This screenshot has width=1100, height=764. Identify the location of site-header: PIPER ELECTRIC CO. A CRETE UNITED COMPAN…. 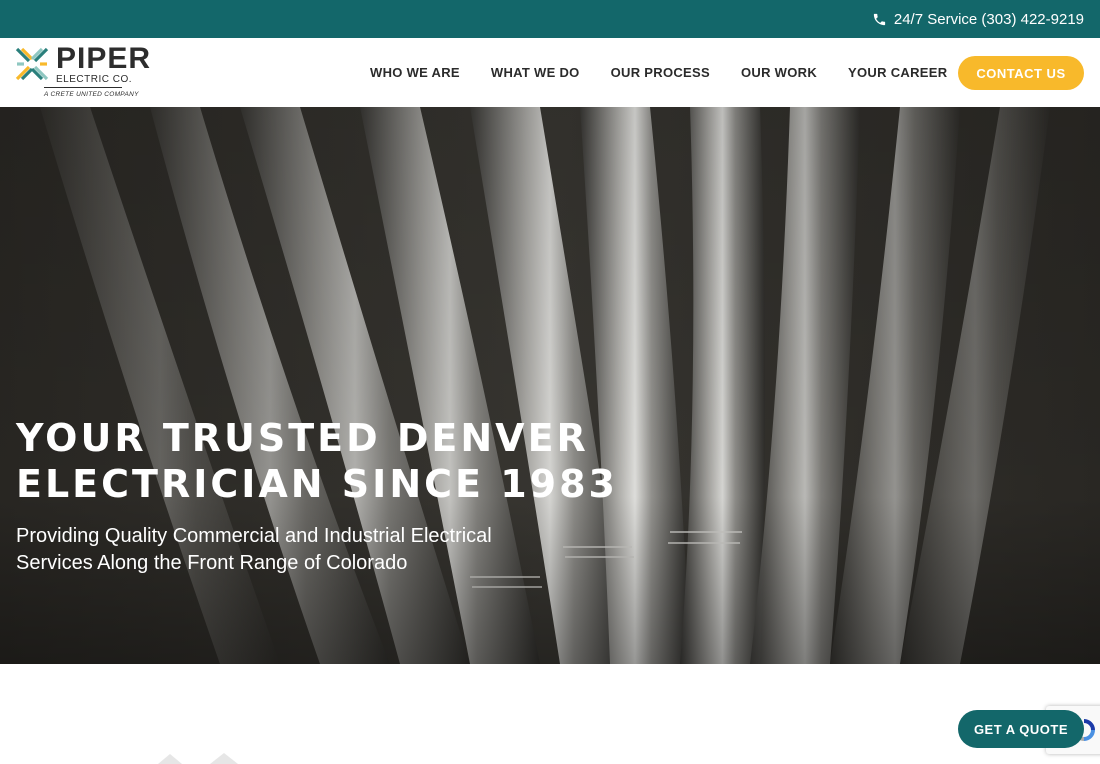
(550, 72).